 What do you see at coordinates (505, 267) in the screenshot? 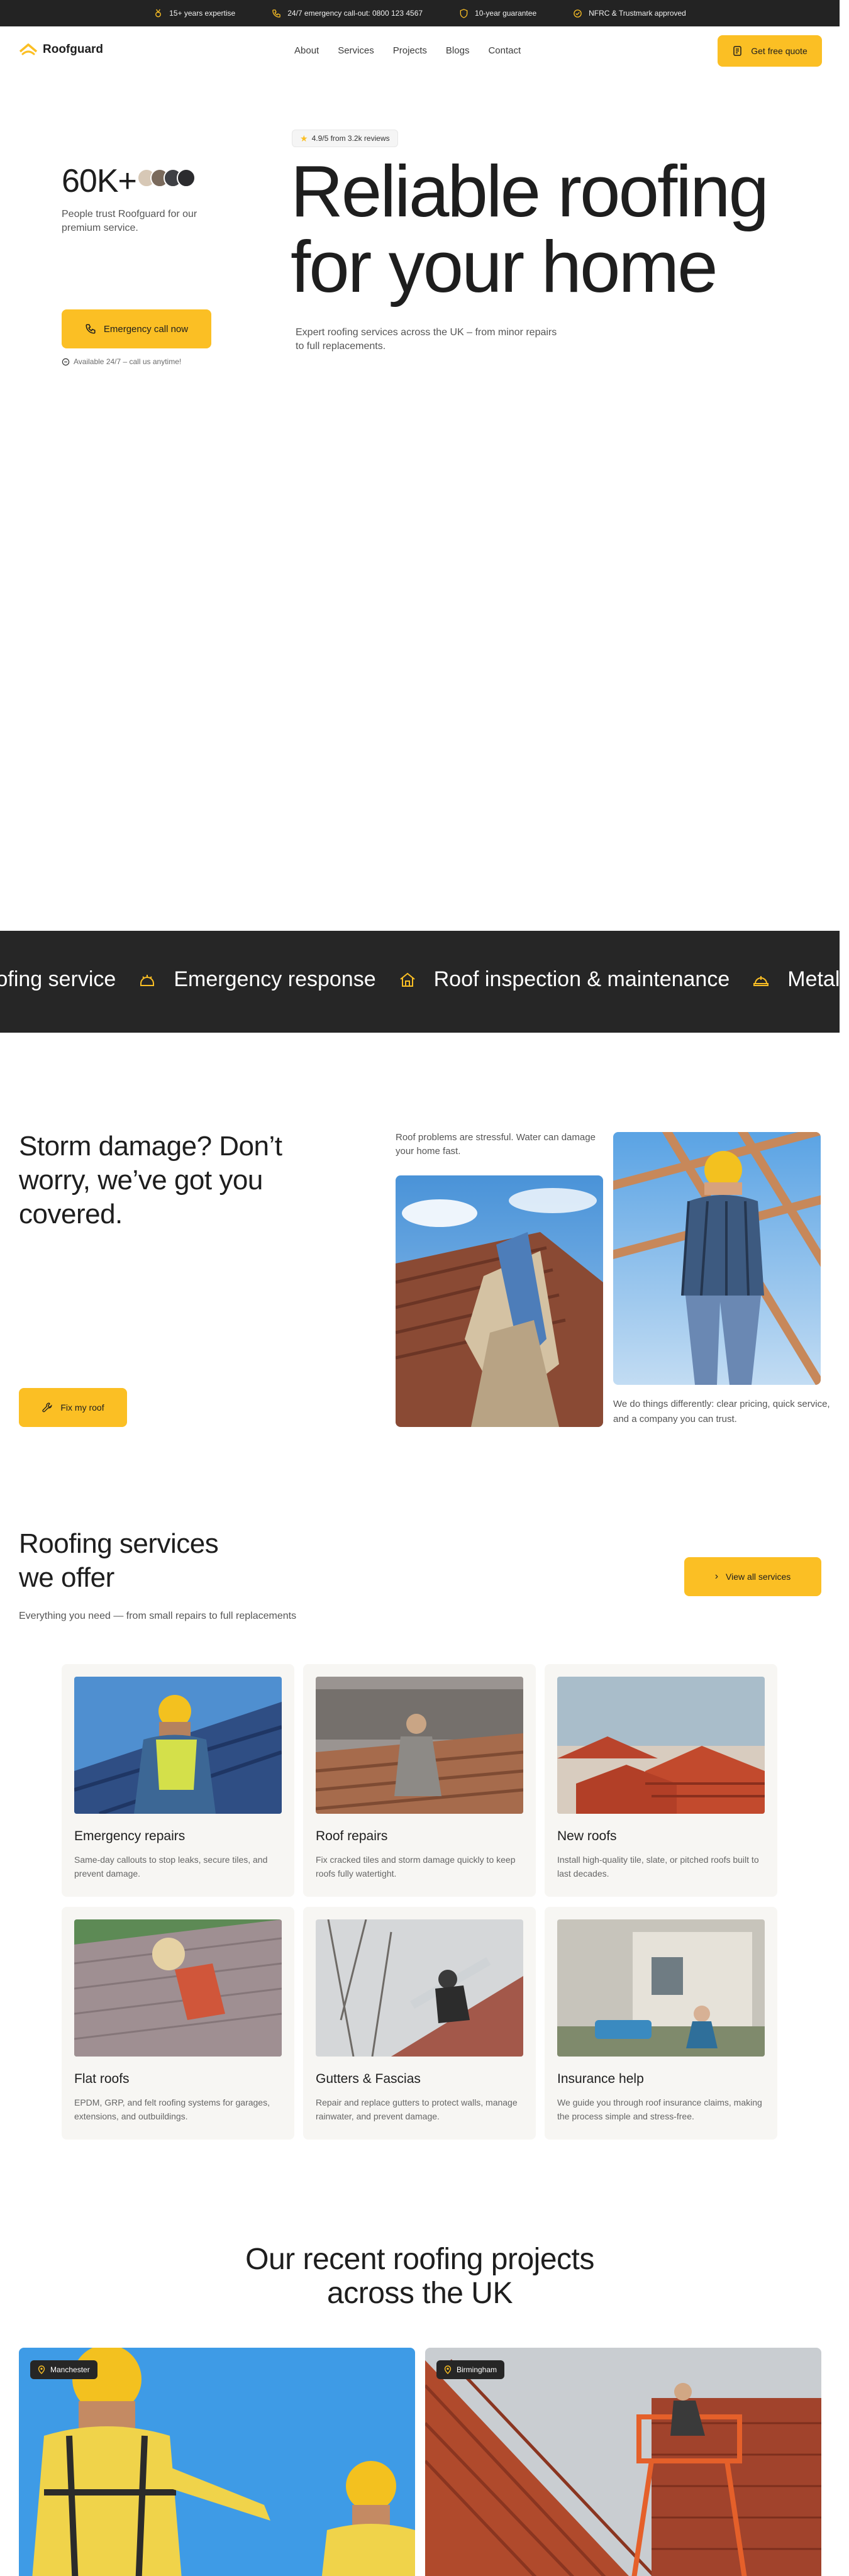
I see `hero-title-line: for your home` at bounding box center [505, 267].